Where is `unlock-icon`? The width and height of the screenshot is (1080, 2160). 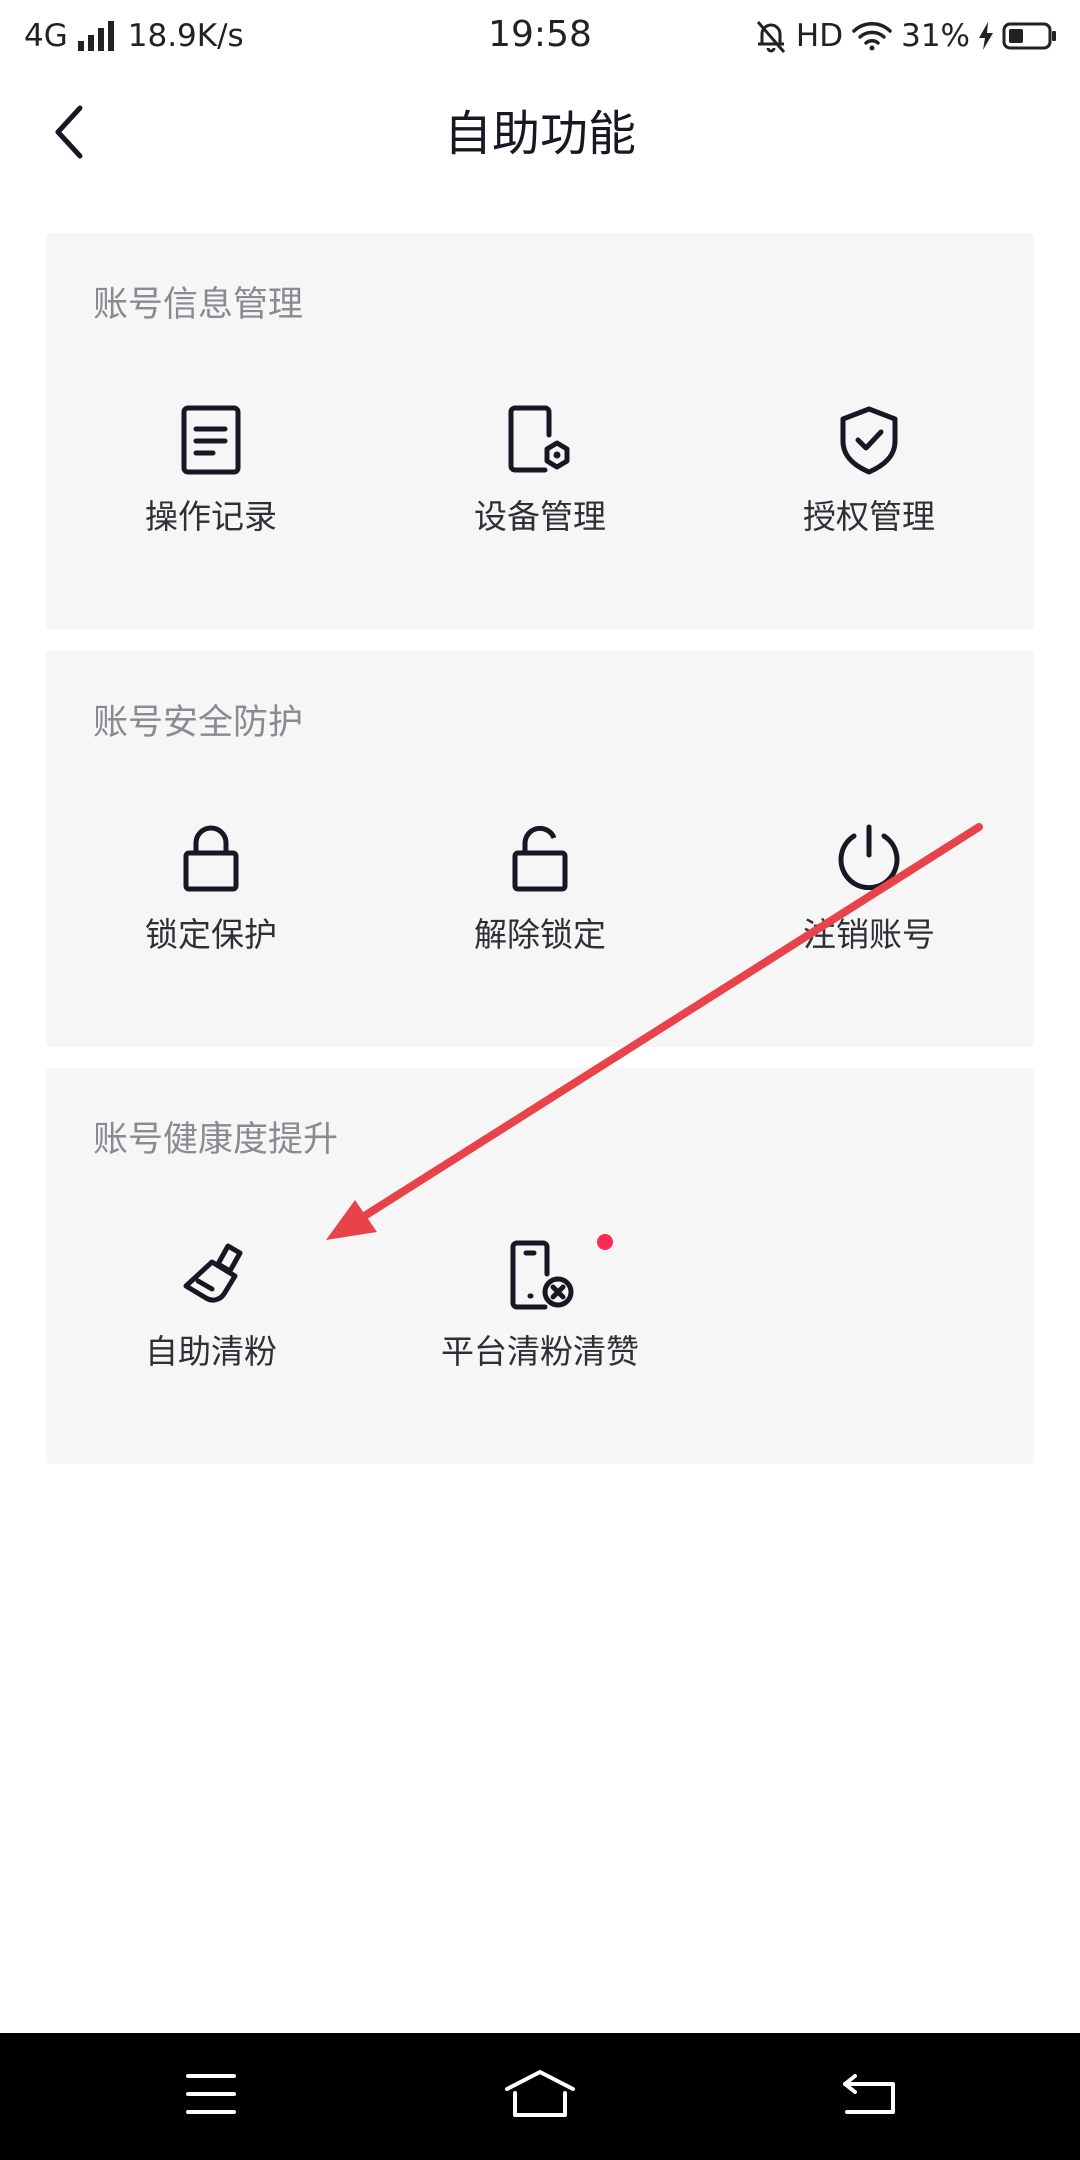
unlock-icon is located at coordinates (540, 858).